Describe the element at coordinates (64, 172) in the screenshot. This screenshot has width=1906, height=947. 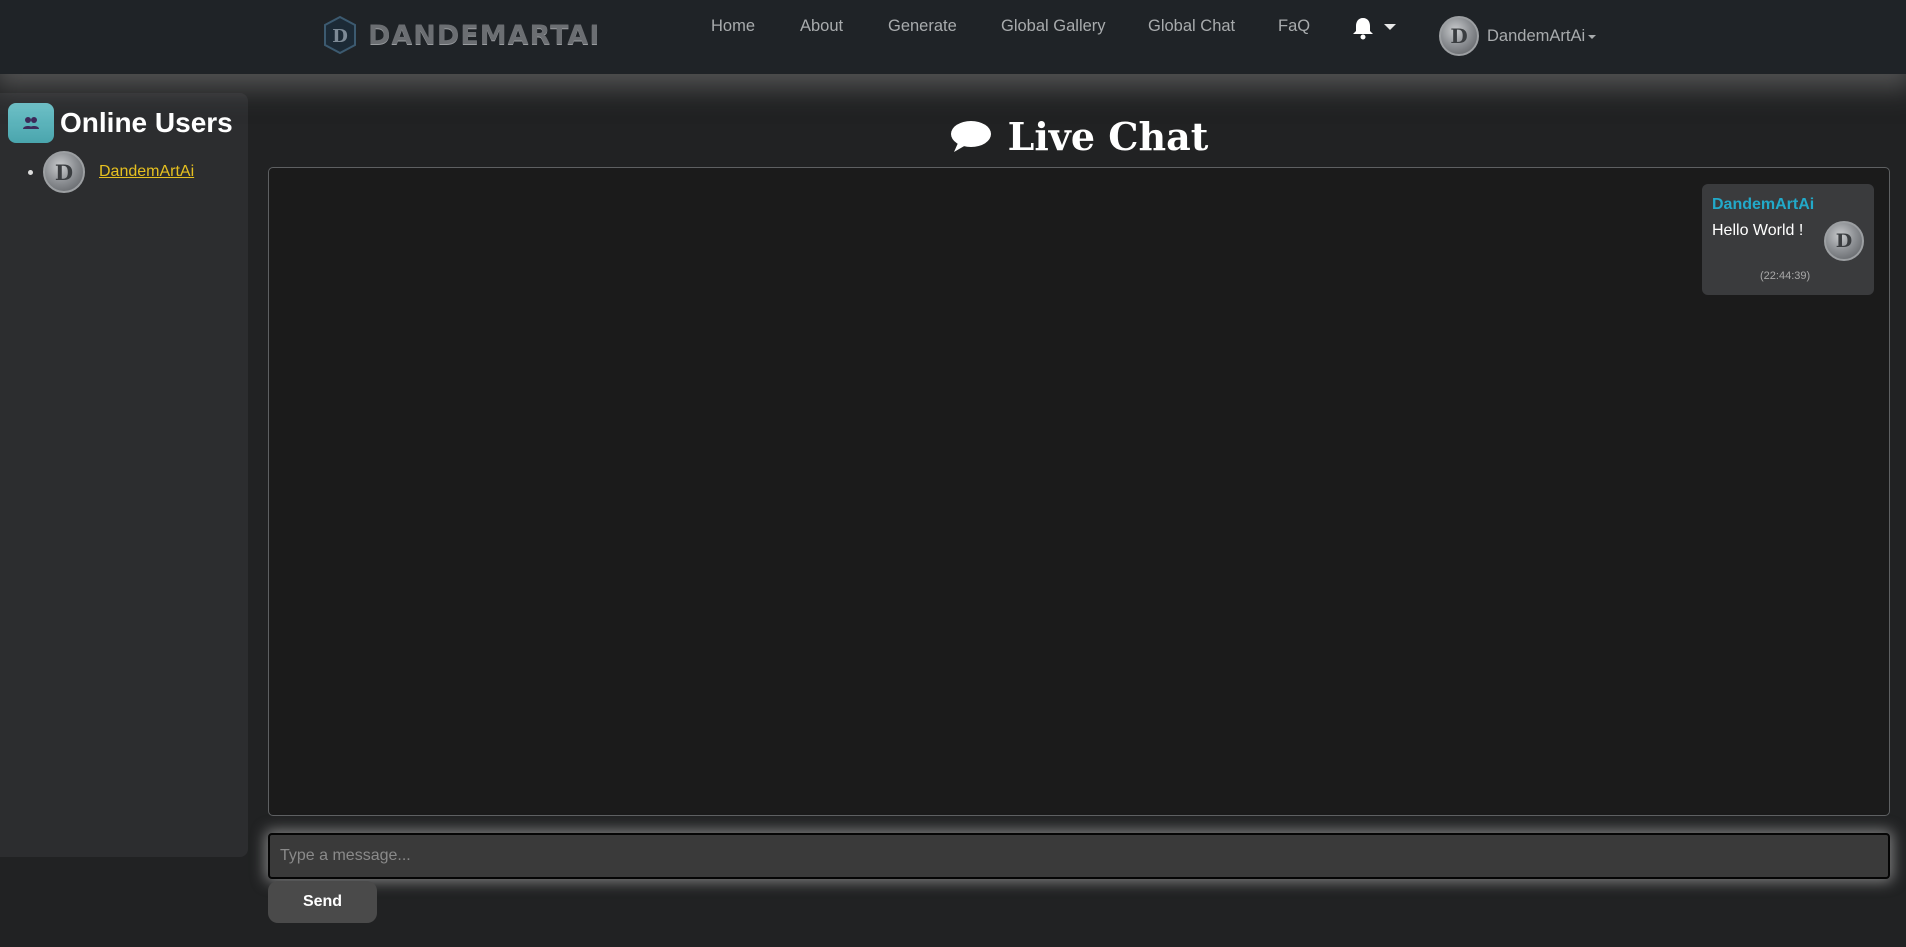
I see `online-user-avatar: D` at that location.